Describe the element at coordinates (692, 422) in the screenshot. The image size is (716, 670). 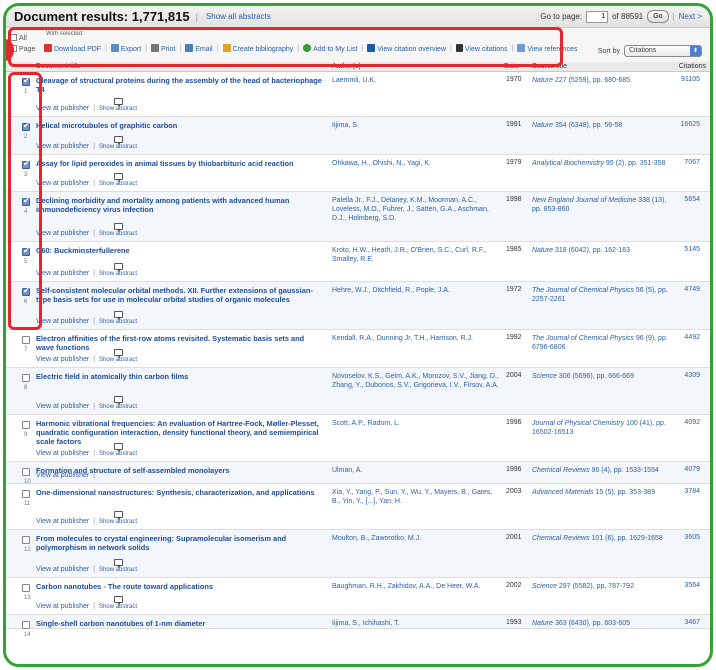
I see `citation-count-link: 4092` at that location.